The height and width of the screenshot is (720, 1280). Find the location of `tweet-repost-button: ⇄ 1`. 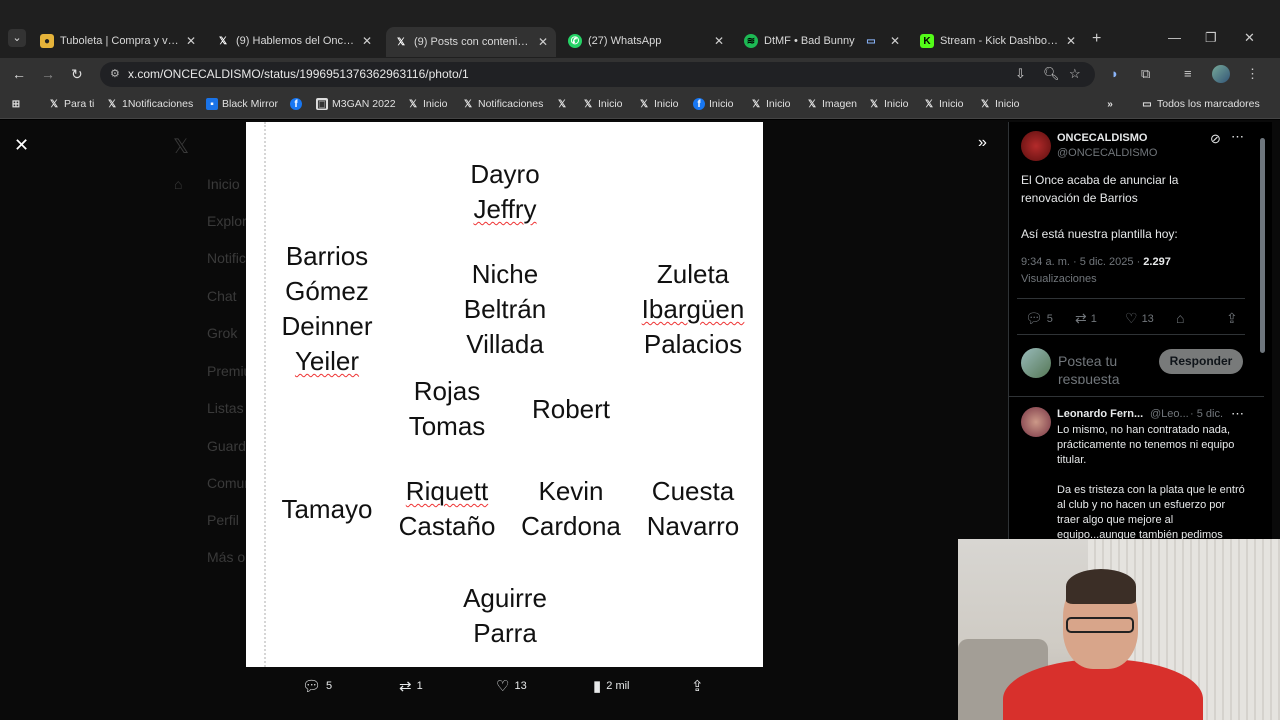

tweet-repost-button: ⇄ 1 is located at coordinates (1086, 318).